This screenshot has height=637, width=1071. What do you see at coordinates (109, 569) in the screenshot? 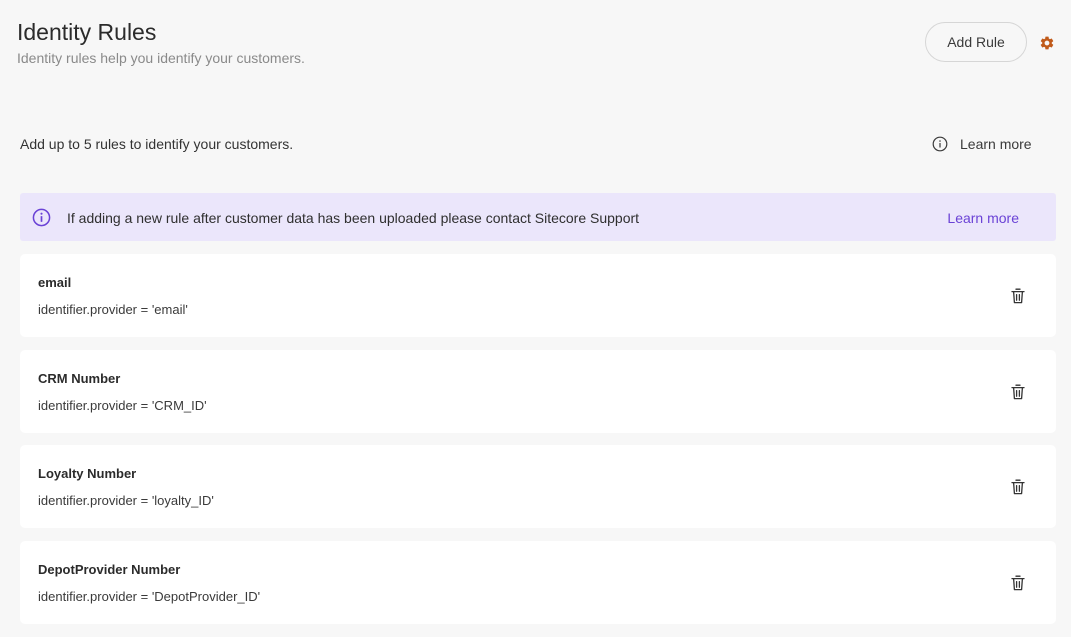
I see `rule-name: DepotProvider Number` at bounding box center [109, 569].